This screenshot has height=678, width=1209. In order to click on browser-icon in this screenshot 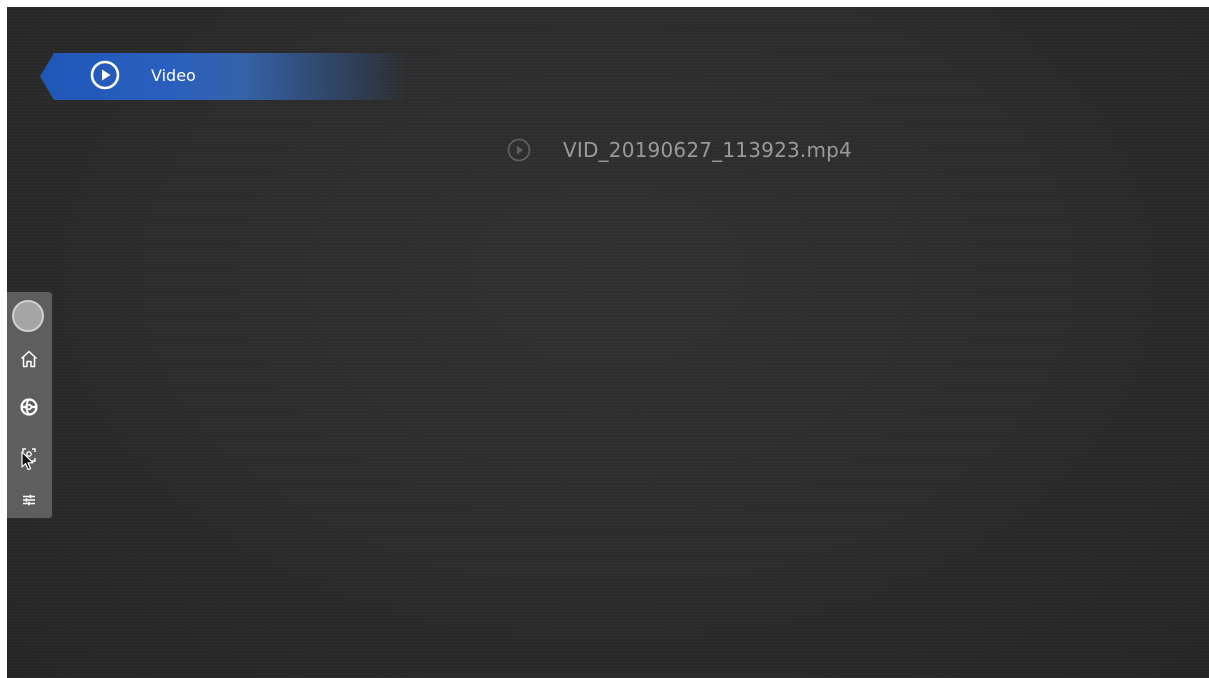, I will do `click(29, 407)`.